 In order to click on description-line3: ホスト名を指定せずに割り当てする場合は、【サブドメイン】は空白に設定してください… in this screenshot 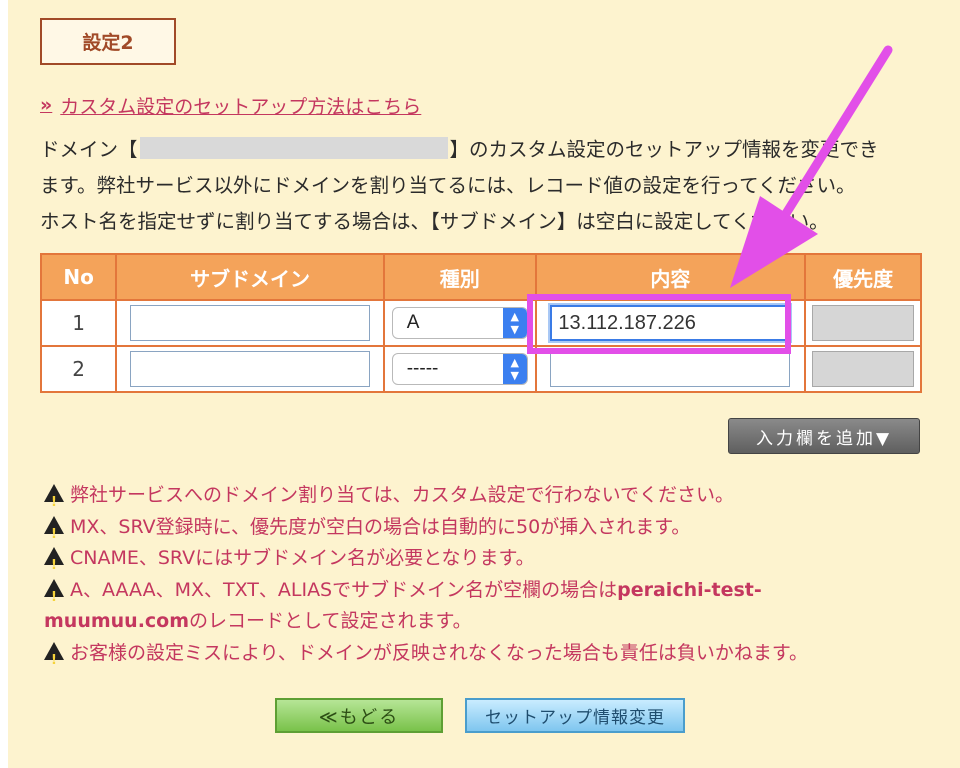, I will do `click(434, 221)`.